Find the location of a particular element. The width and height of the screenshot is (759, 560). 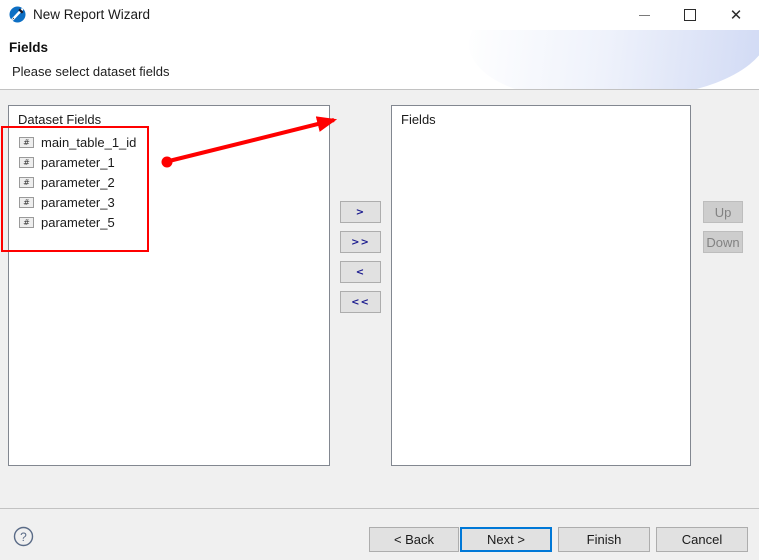

list-item-label: parameter_5 is located at coordinates (78, 222).